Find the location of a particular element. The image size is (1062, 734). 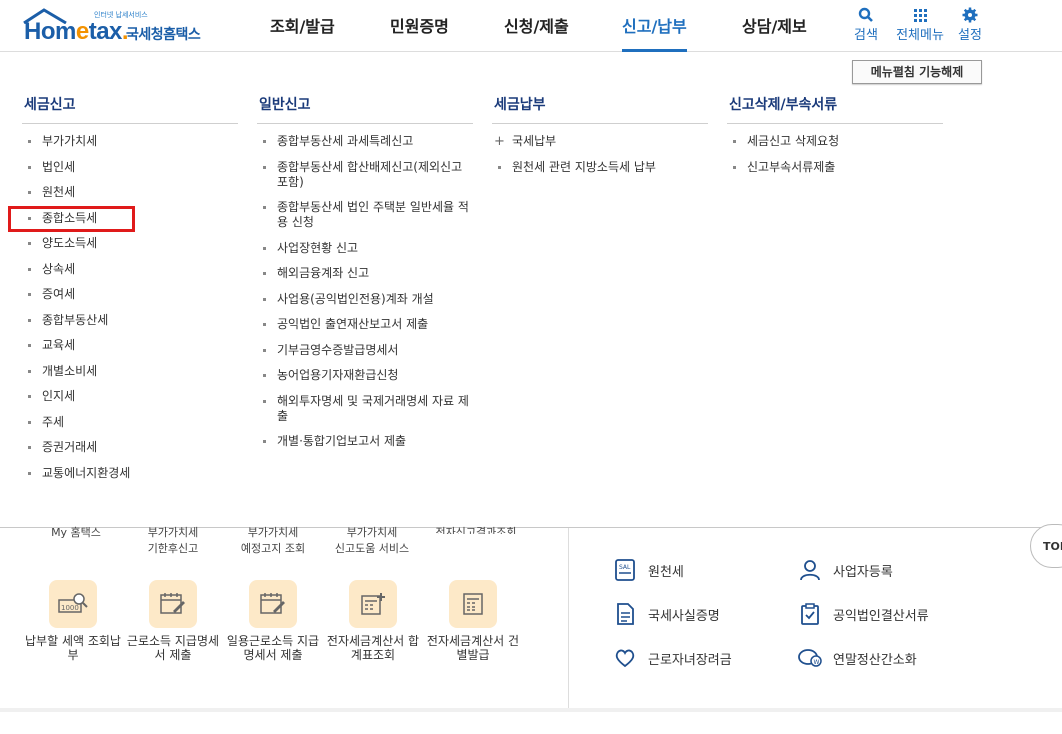

tile-wage-statement-submit: 근로소득 지급명세서 제출 is located at coordinates (173, 621).